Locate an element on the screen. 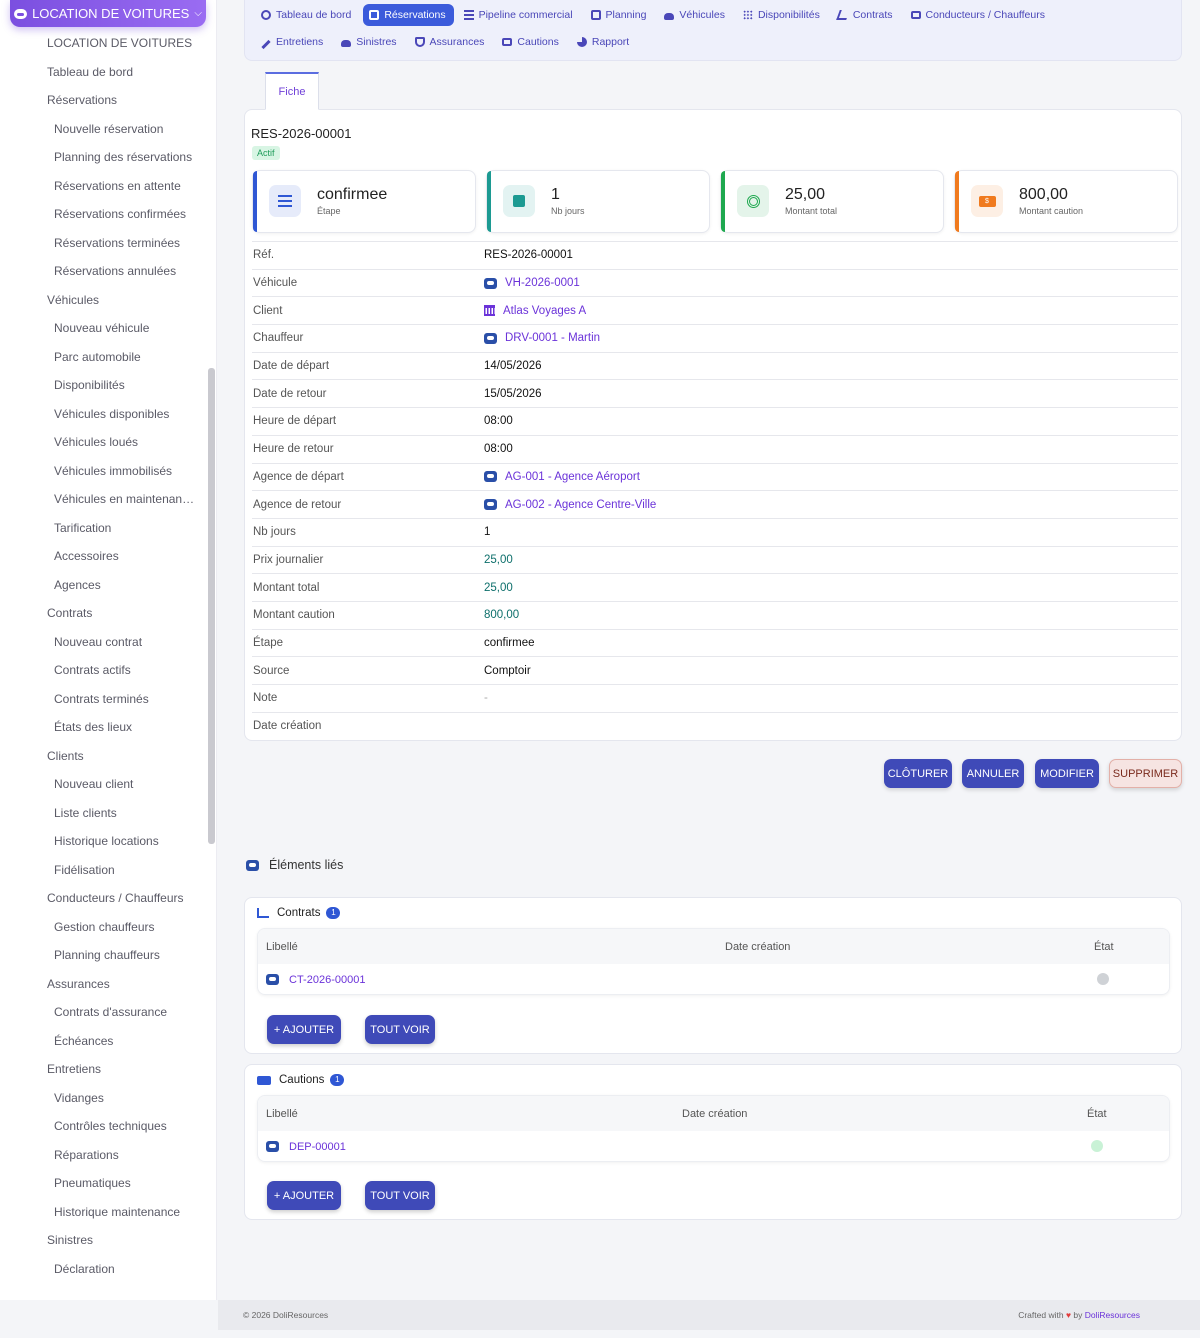 The width and height of the screenshot is (1200, 1338). sidebar-item: Planning chauffeurs is located at coordinates (102, 955).